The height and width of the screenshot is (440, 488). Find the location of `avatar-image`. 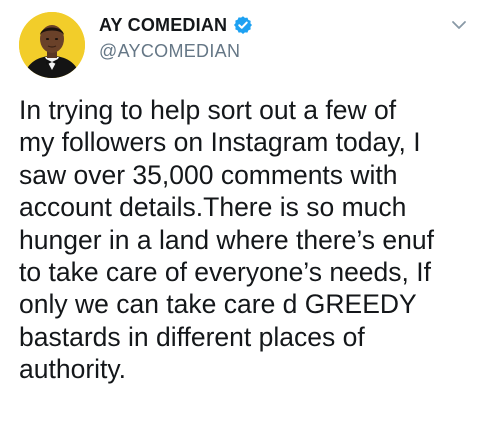

avatar-image is located at coordinates (52, 45).